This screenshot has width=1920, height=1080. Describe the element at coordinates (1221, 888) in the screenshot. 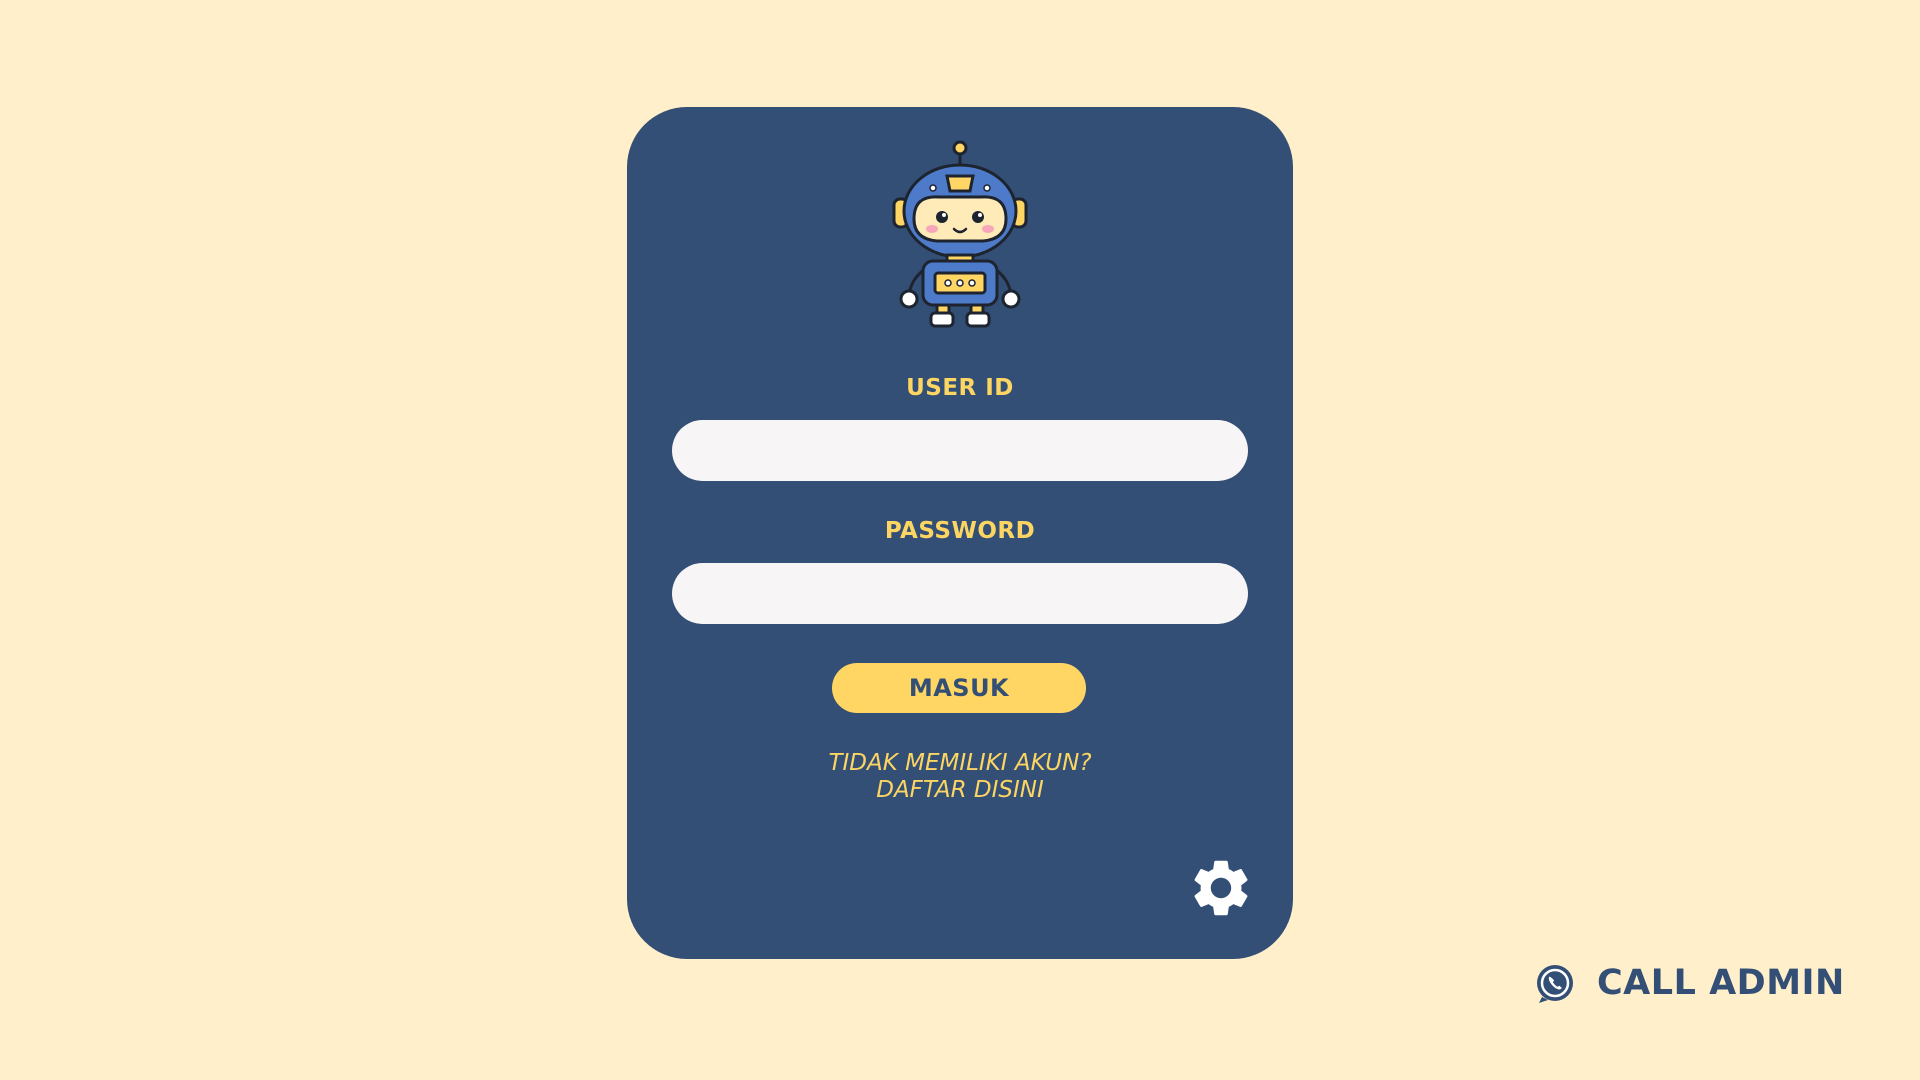

I see `gear-icon` at that location.